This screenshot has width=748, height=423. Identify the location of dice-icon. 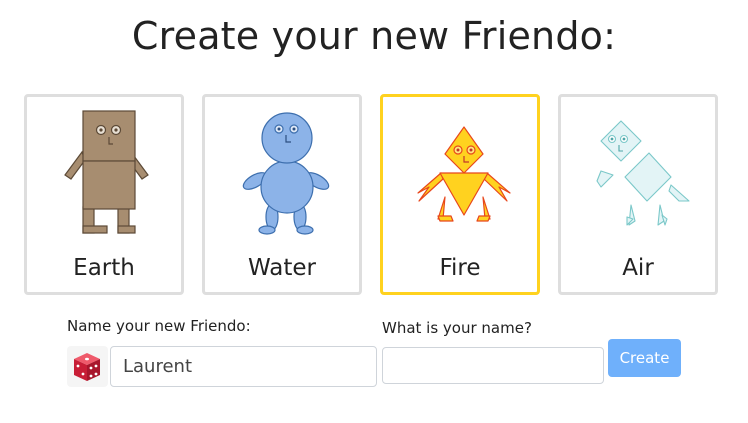
(87, 367).